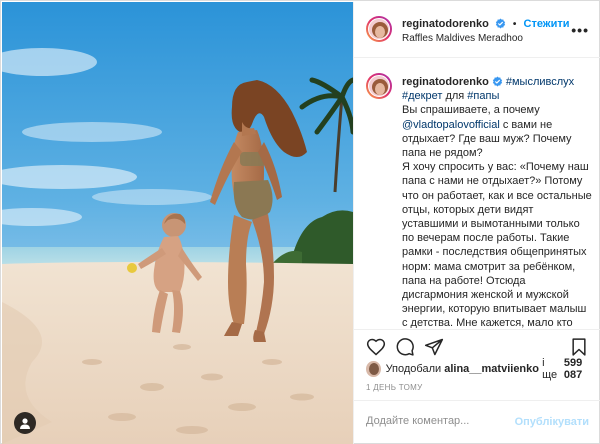 The image size is (600, 444). I want to click on follow-button: Стежити, so click(547, 24).